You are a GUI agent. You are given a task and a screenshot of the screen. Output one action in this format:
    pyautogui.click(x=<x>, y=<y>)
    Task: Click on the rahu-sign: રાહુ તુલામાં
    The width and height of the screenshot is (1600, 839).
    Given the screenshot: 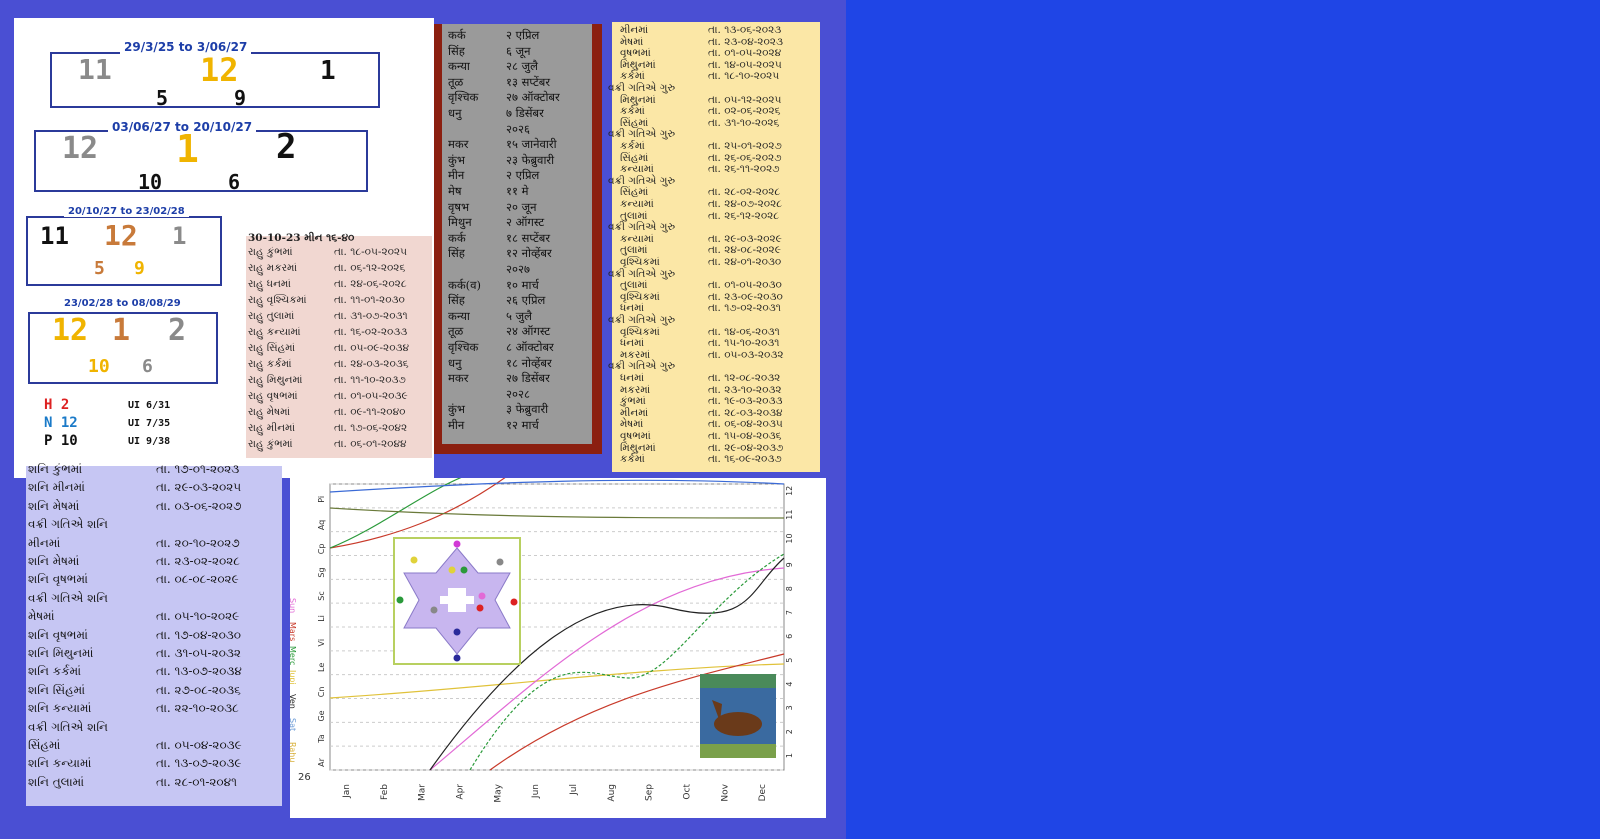 What is the action you would take?
    pyautogui.click(x=271, y=316)
    